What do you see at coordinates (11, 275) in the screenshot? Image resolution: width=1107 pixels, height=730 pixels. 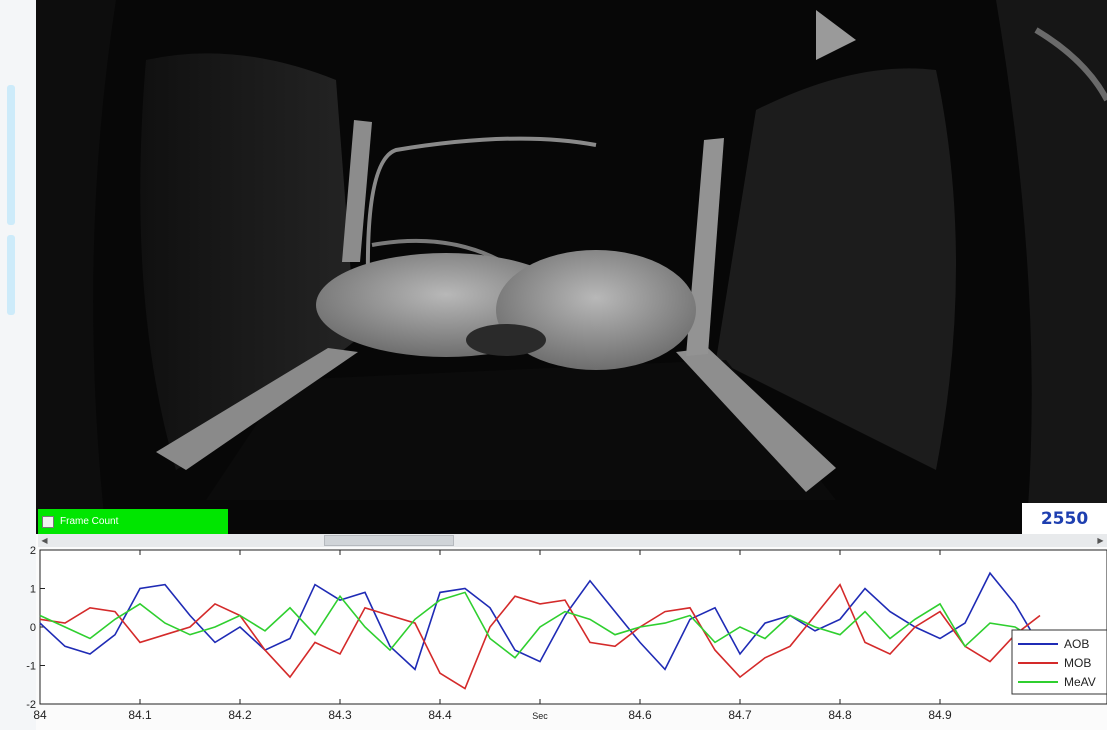 I see `side-tab-lower` at bounding box center [11, 275].